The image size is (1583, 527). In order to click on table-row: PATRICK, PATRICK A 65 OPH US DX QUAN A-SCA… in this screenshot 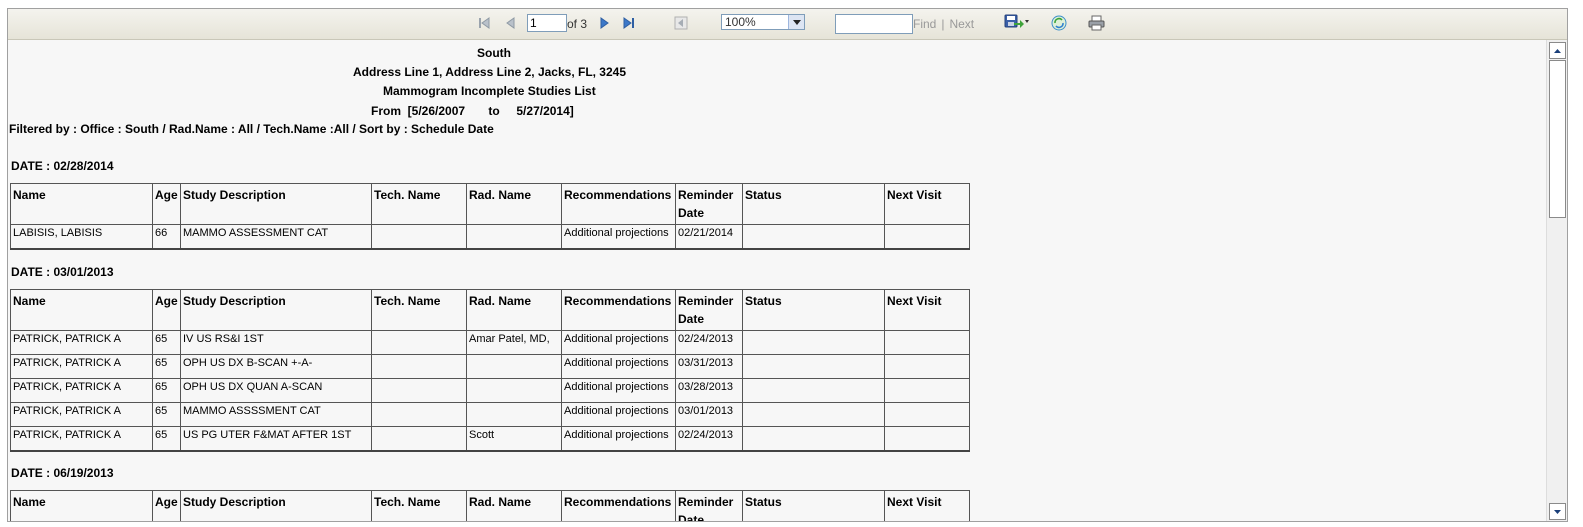, I will do `click(490, 390)`.